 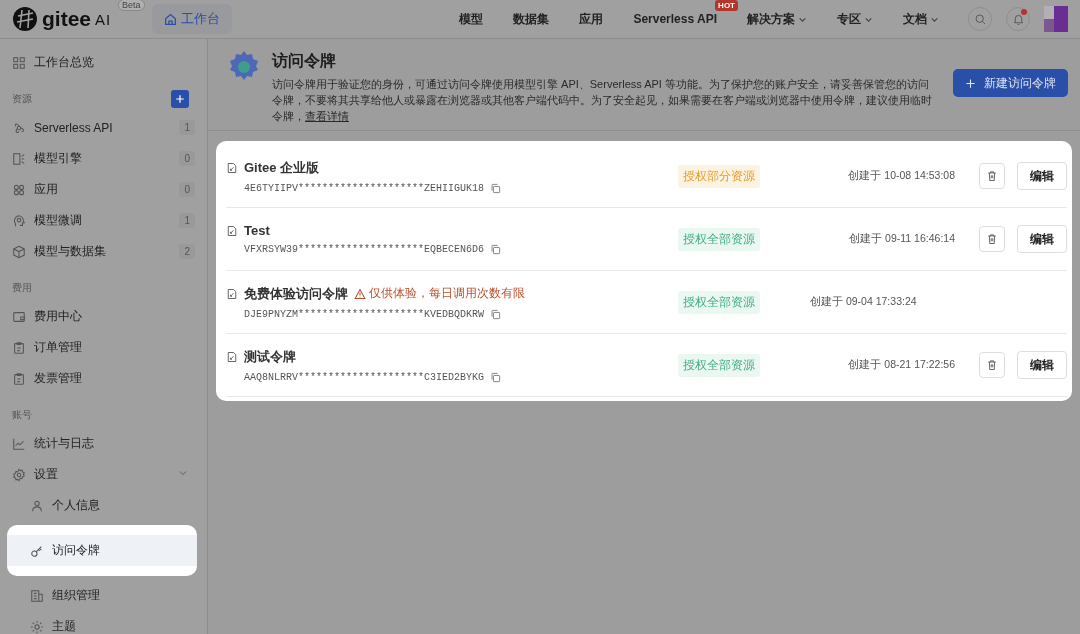 I want to click on chart-icon, so click(x=19, y=443).